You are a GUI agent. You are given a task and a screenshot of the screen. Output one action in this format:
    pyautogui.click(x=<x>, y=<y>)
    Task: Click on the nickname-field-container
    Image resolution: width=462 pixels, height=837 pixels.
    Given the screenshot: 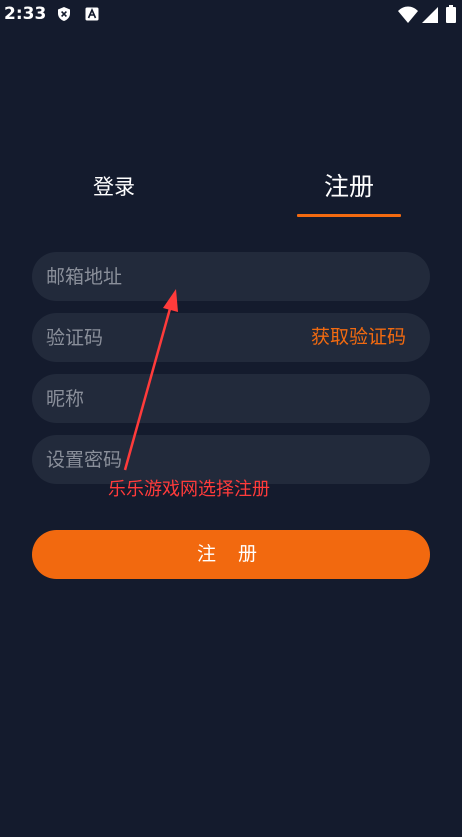 What is the action you would take?
    pyautogui.click(x=231, y=398)
    